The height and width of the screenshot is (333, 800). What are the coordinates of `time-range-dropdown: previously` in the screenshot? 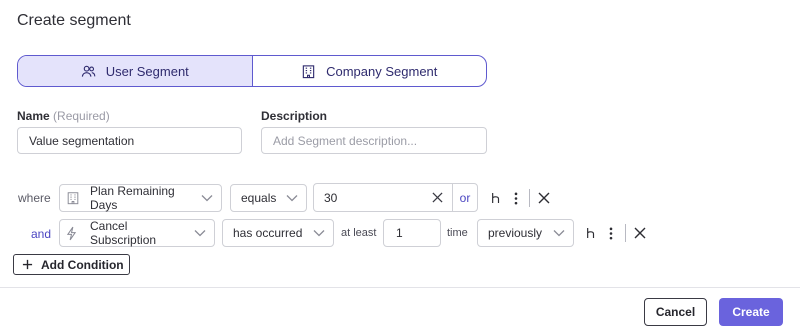 It's located at (525, 233).